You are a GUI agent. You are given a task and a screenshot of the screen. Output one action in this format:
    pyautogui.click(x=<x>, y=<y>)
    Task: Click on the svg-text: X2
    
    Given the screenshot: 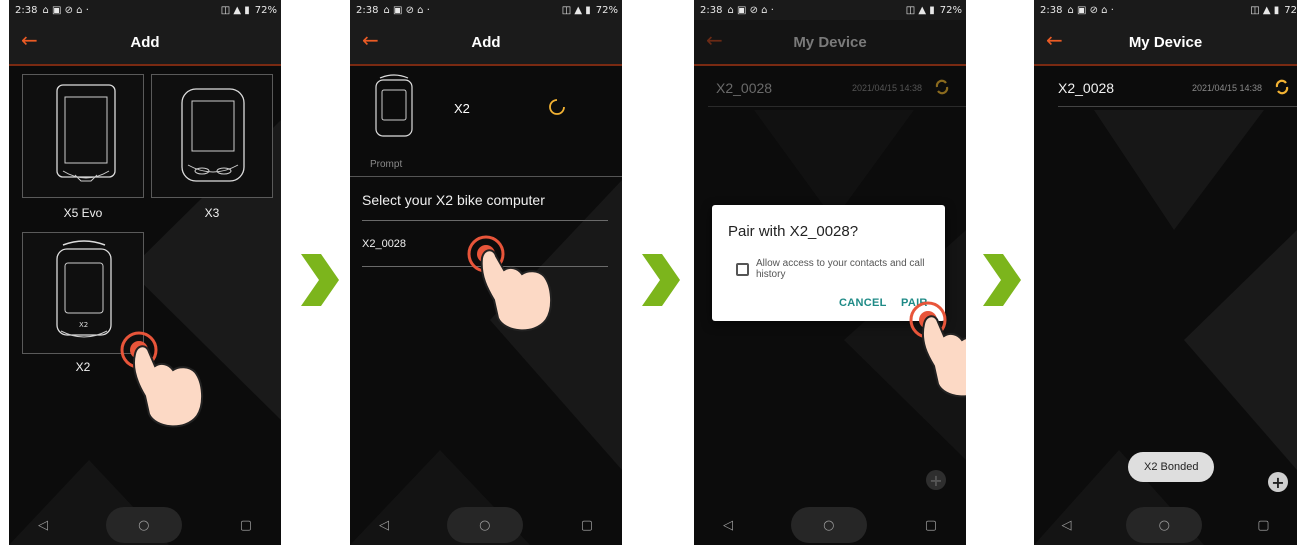 What is the action you would take?
    pyautogui.click(x=83, y=325)
    